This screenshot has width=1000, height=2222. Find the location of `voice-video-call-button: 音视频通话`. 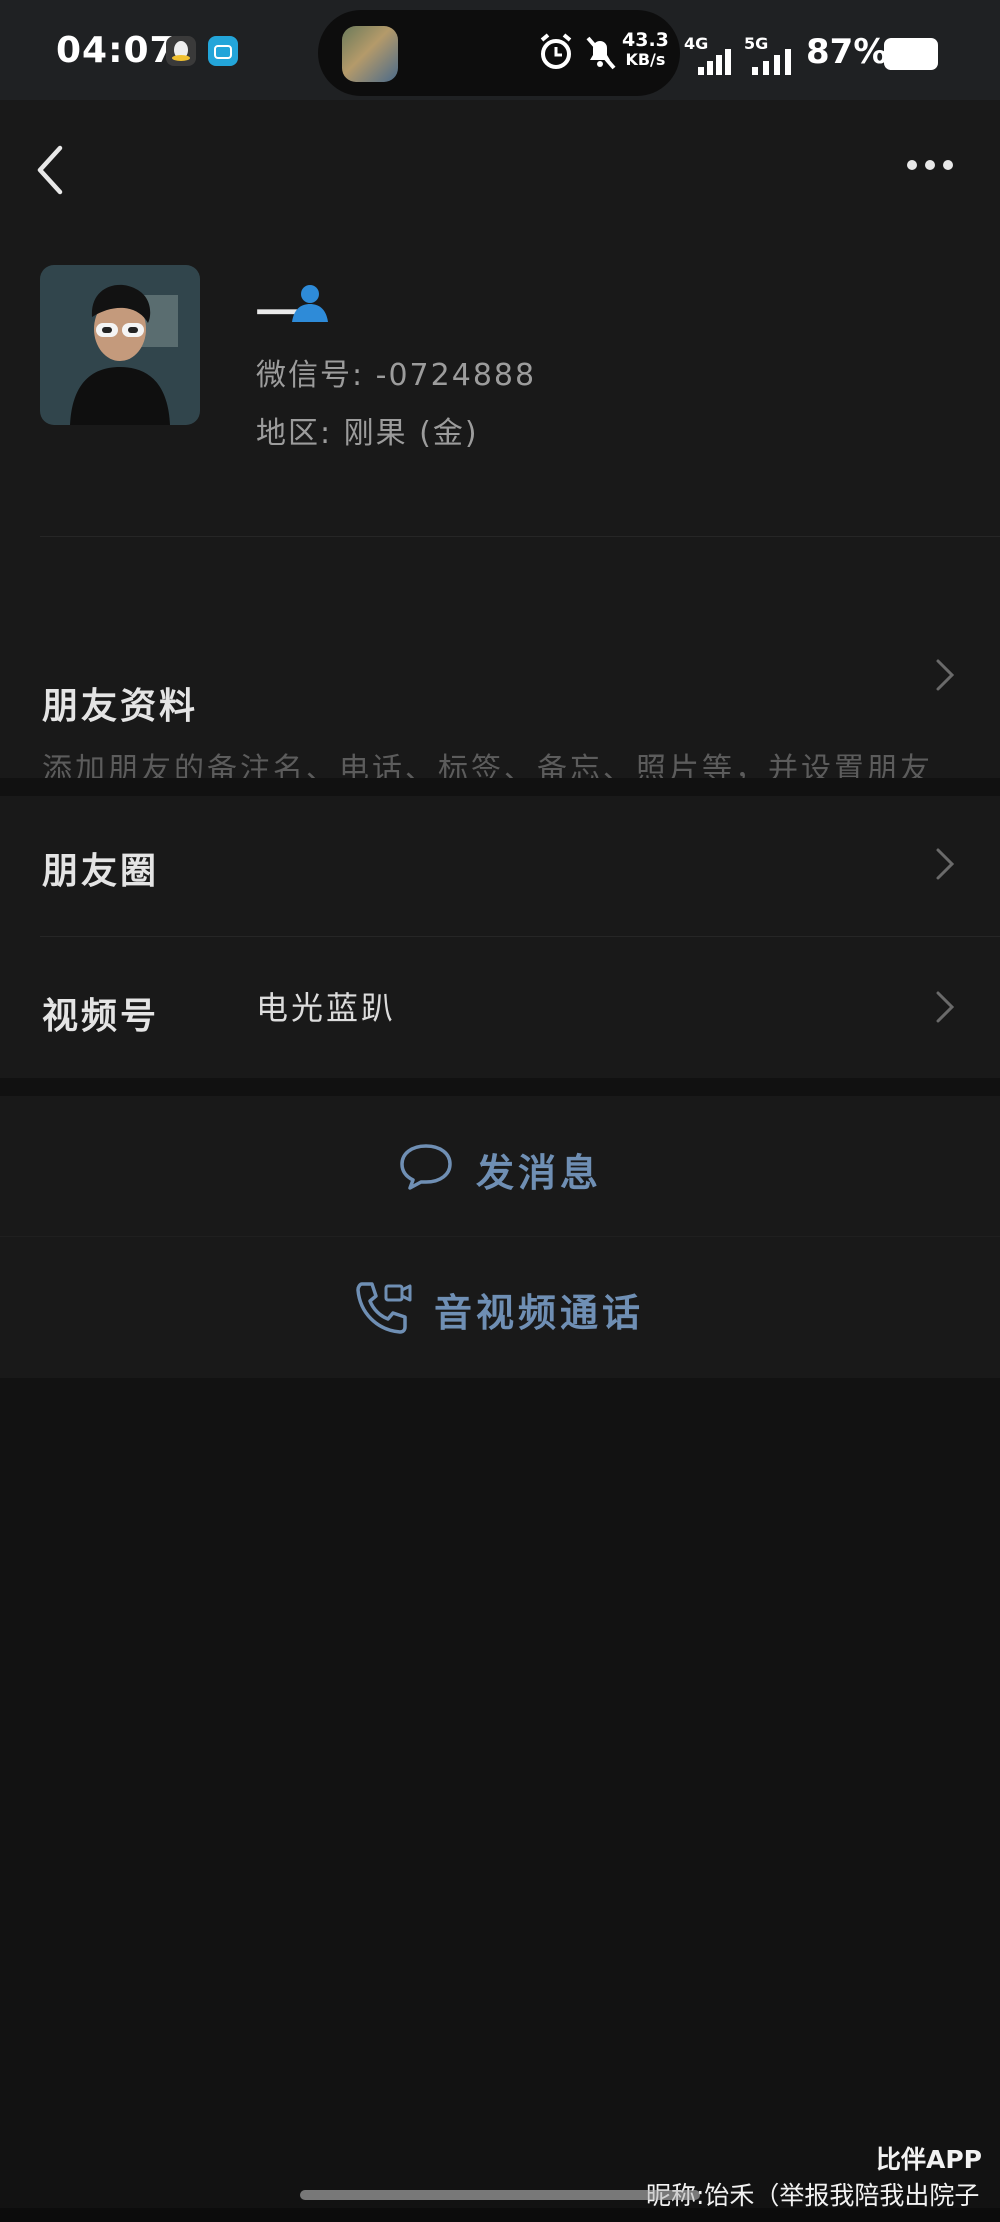

voice-video-call-button: 音视频通话 is located at coordinates (500, 1308).